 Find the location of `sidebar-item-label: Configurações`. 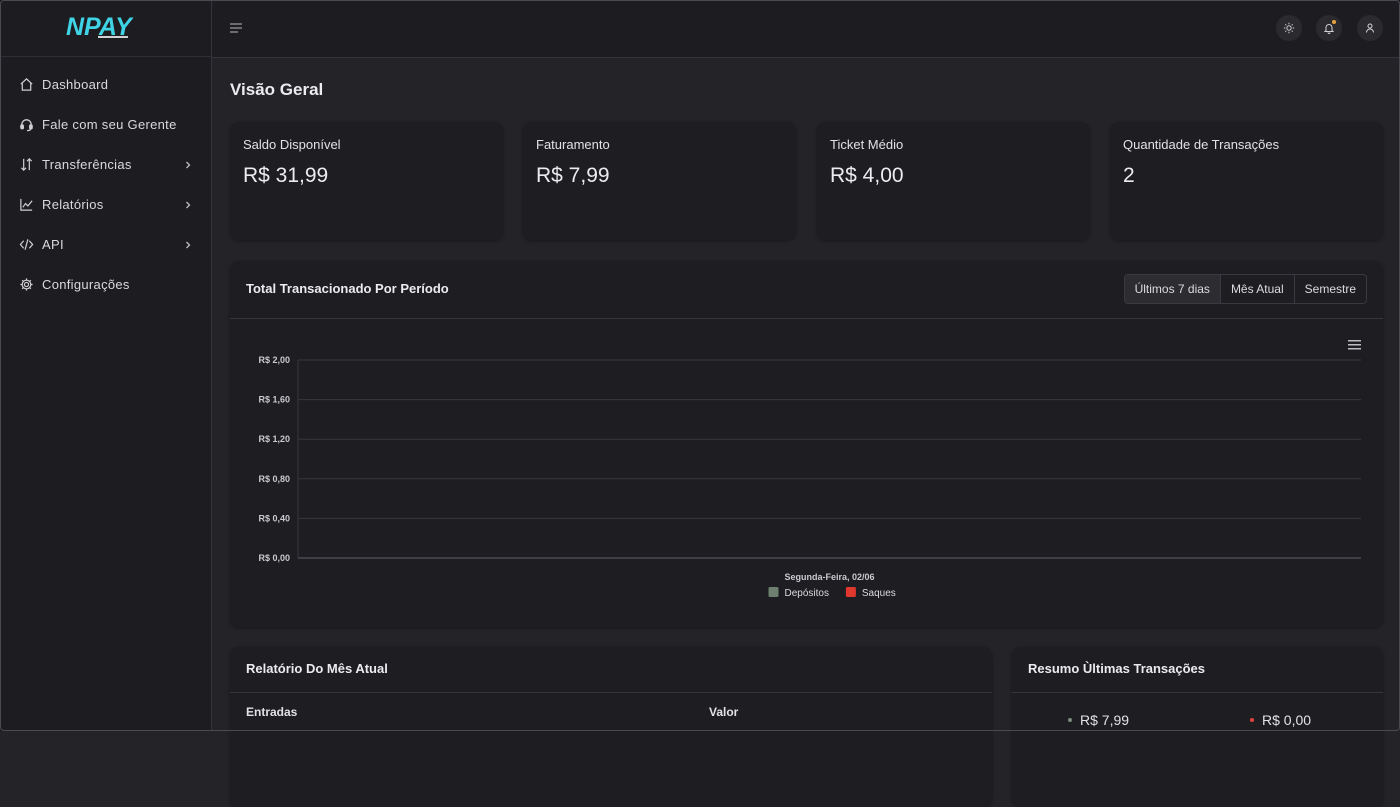

sidebar-item-label: Configurações is located at coordinates (86, 284).